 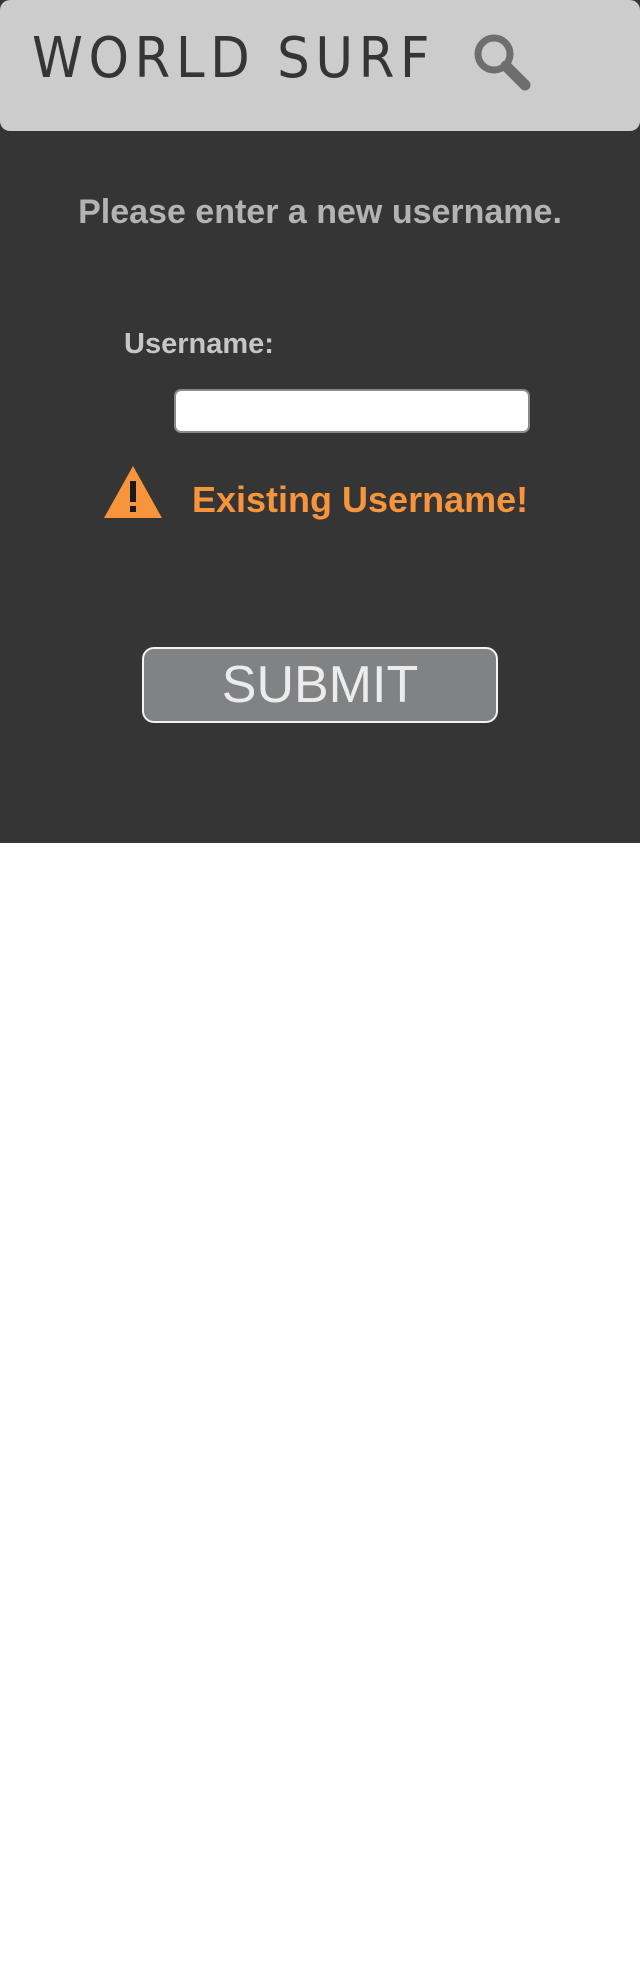 I want to click on instruction-text: Please enter a new username., so click(x=320, y=212).